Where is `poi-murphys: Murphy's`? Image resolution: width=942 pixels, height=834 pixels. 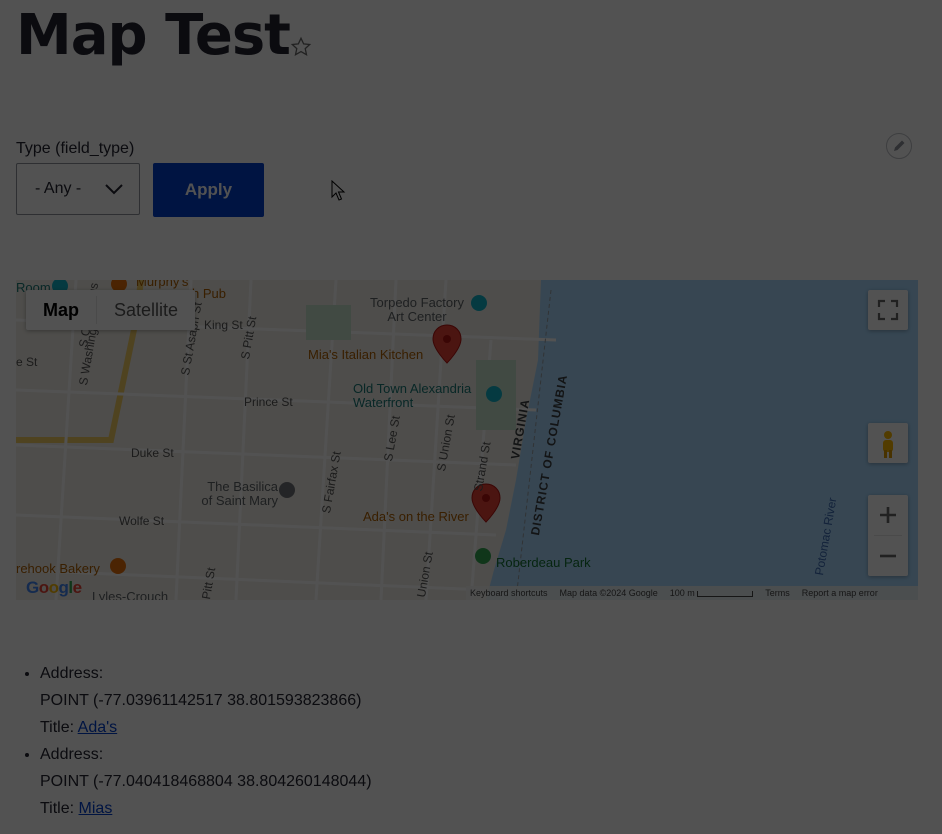
poi-murphys: Murphy's is located at coordinates (162, 284).